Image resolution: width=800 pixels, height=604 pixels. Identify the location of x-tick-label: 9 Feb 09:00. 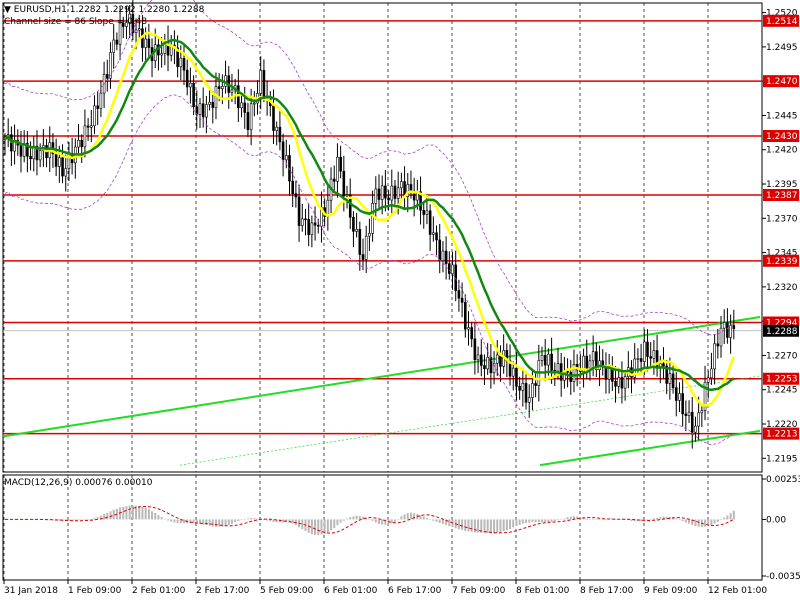
(671, 591).